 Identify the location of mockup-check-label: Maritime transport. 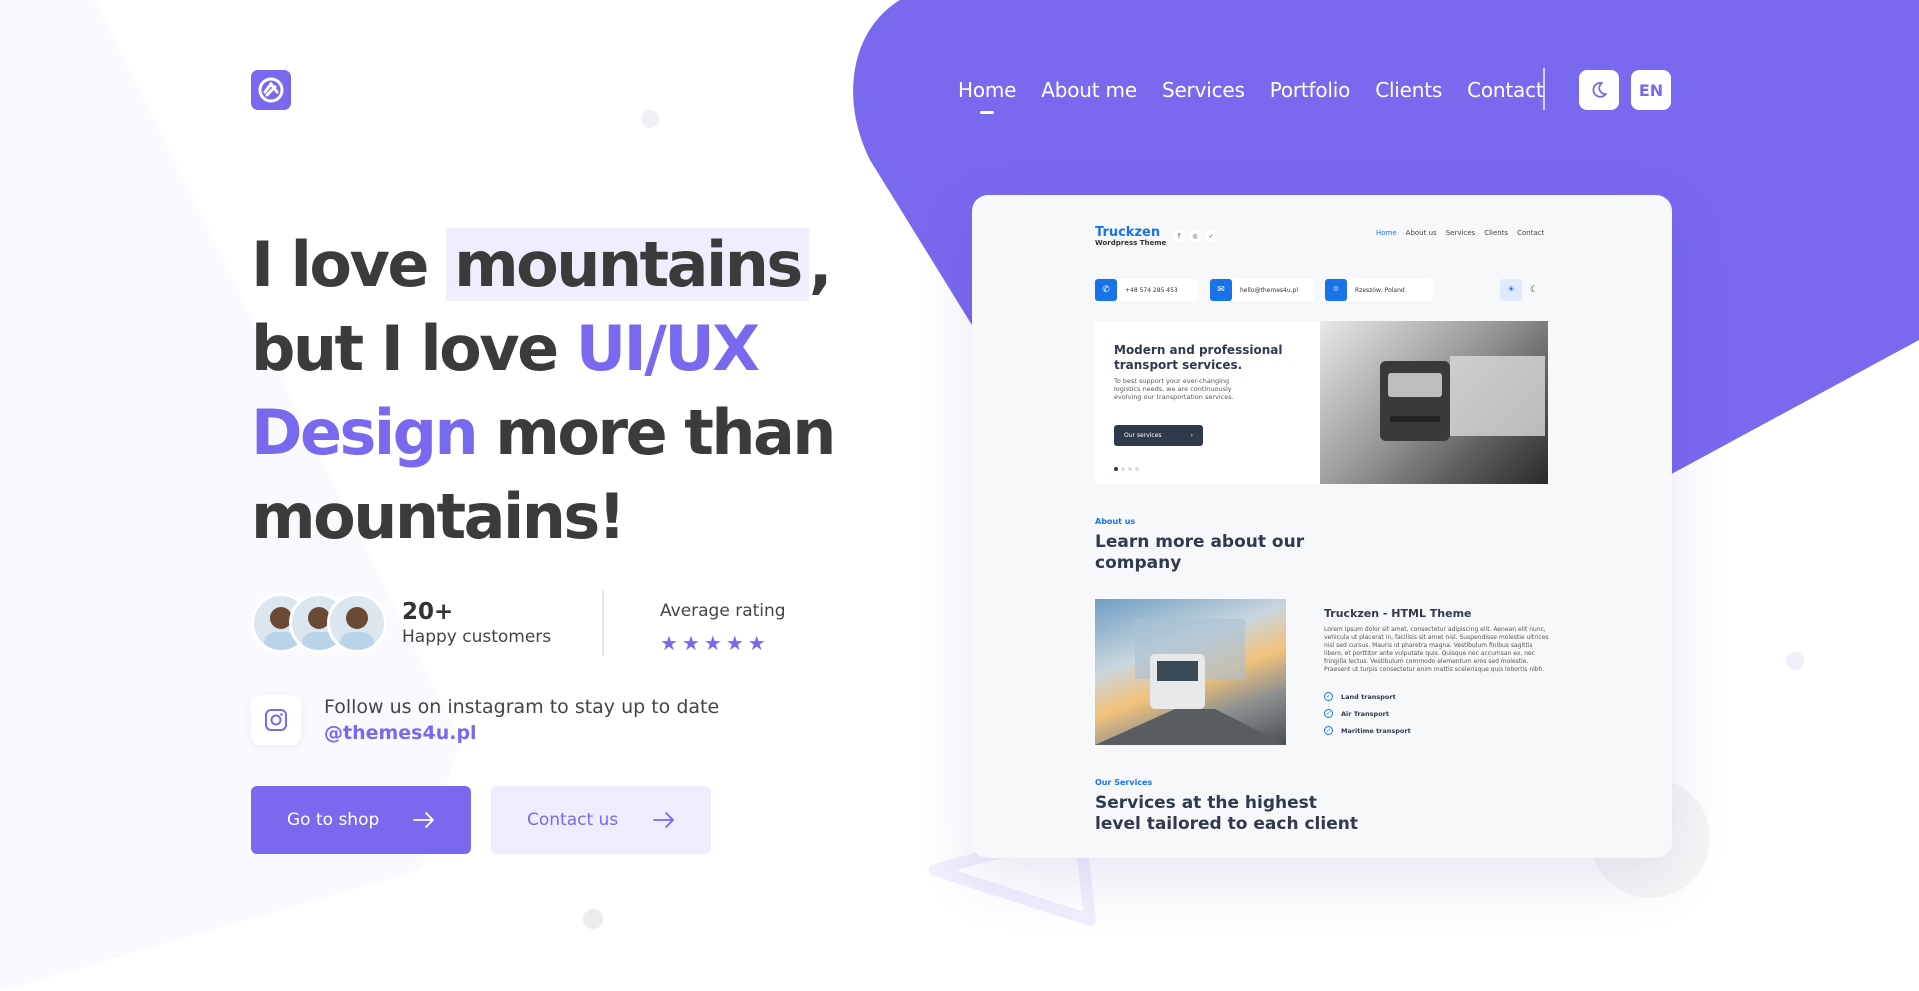
(1376, 730).